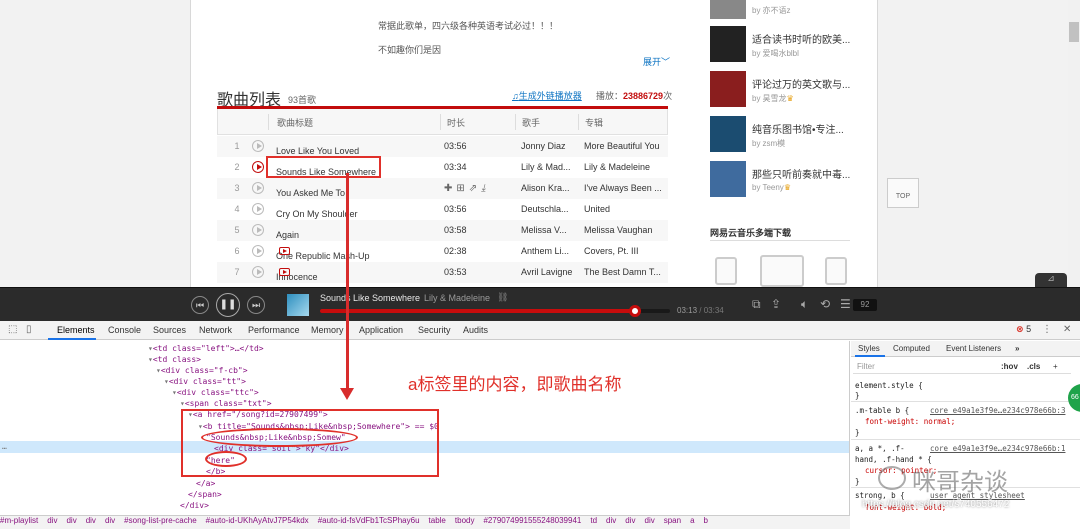  I want to click on creator-name: 亦不语z, so click(776, 10).